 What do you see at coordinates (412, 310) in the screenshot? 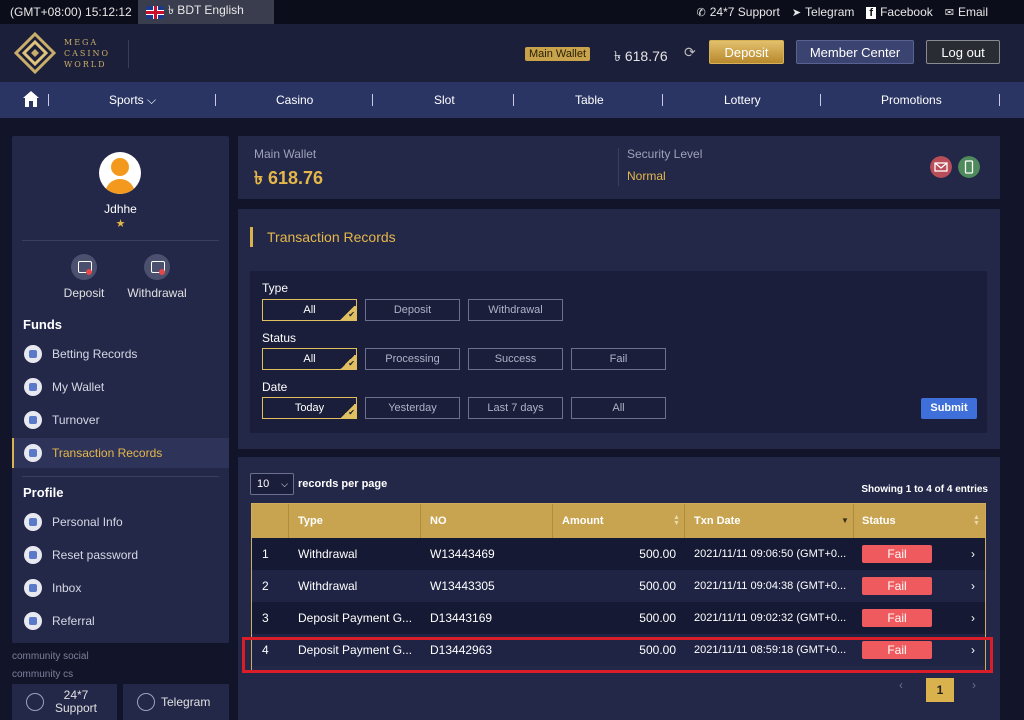
I see `type-deposit-chip: Deposit` at bounding box center [412, 310].